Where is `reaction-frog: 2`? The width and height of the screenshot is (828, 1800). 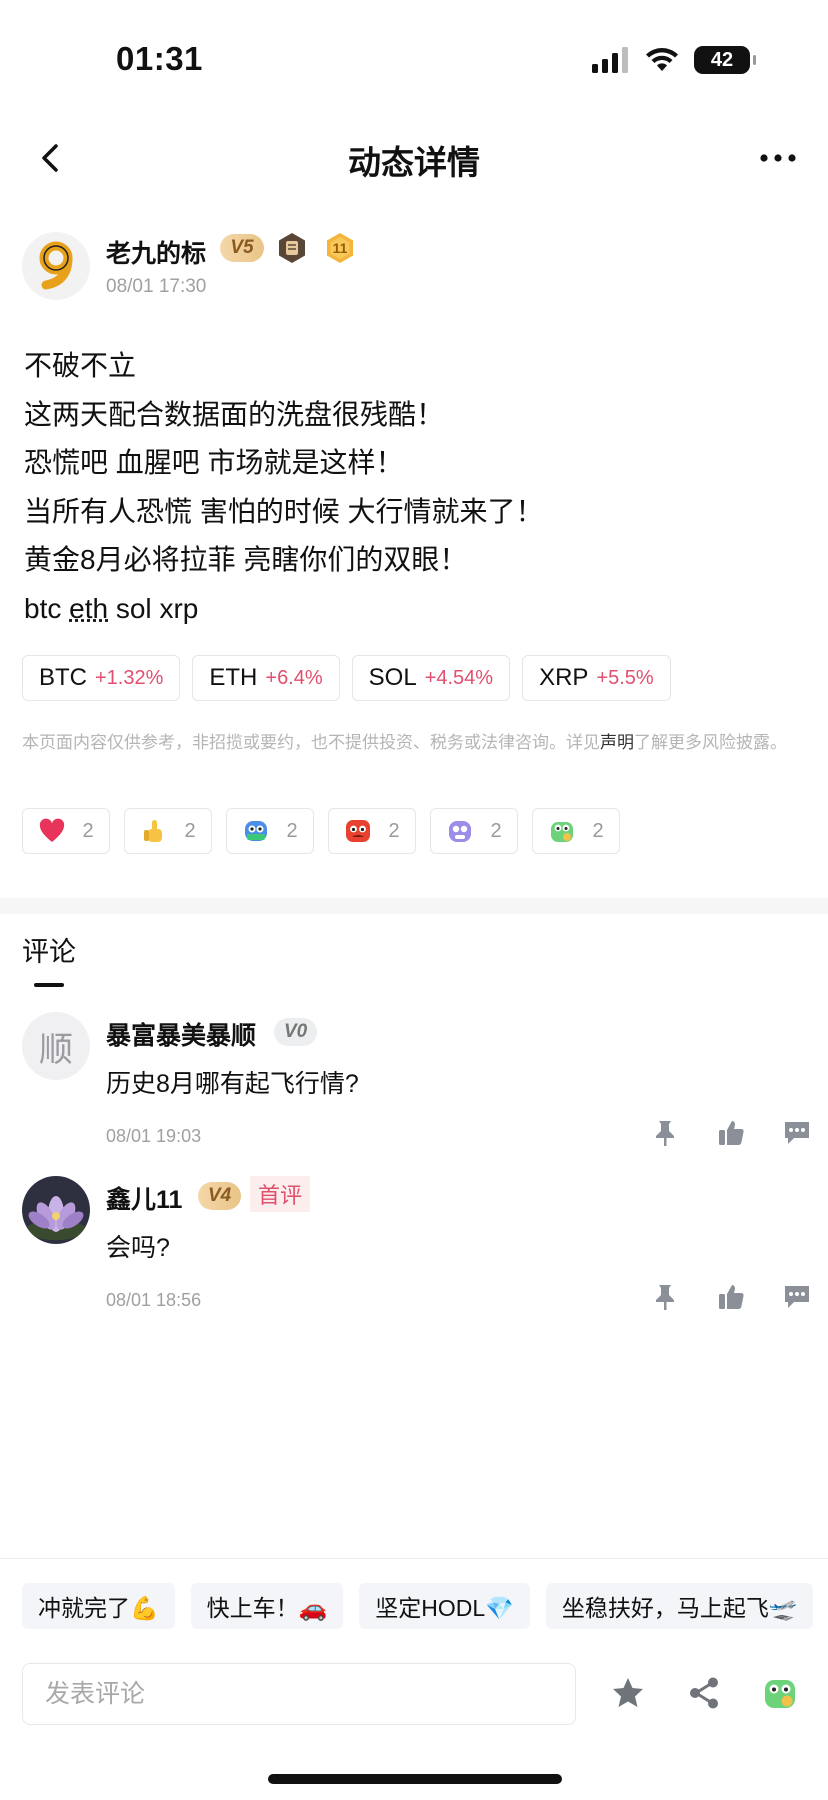
reaction-frog: 2 is located at coordinates (576, 831).